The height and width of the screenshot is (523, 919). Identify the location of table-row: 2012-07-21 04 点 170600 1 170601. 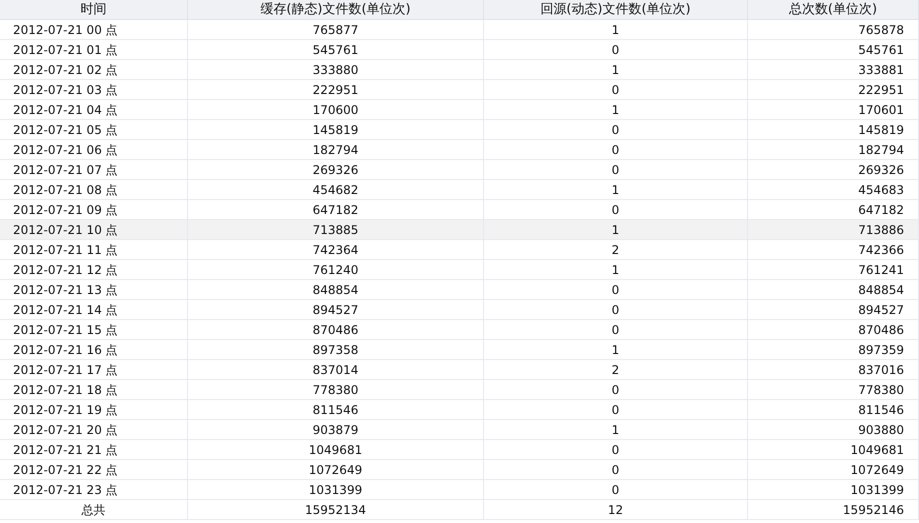
(459, 110).